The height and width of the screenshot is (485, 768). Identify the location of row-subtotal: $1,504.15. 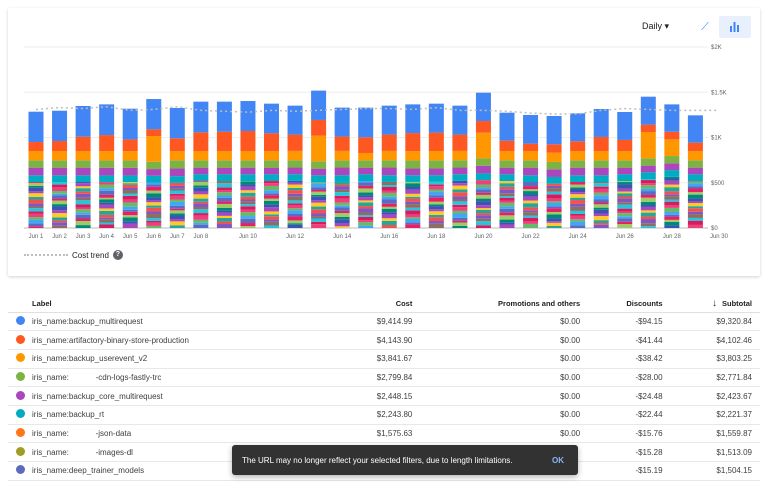
(715, 471).